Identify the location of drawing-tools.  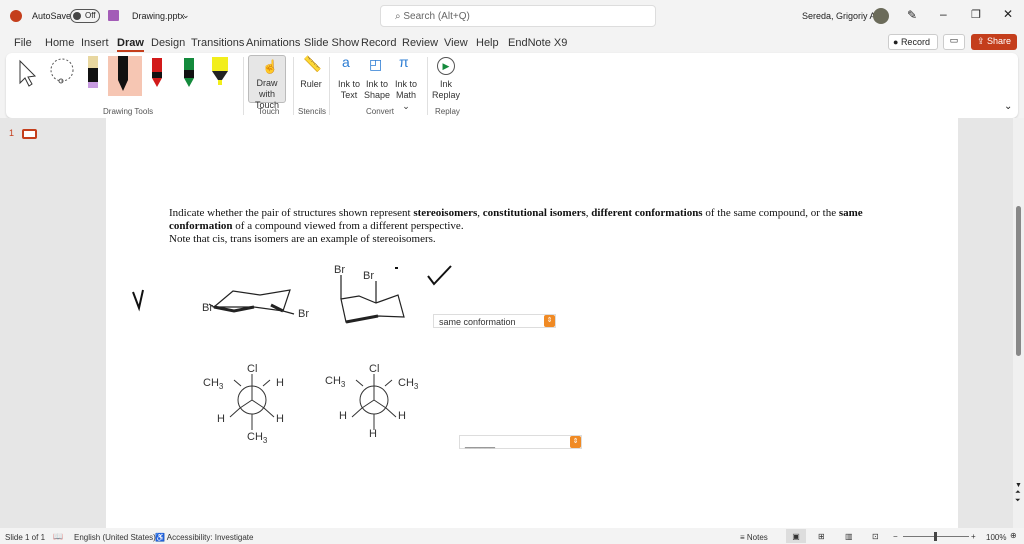
(123, 76).